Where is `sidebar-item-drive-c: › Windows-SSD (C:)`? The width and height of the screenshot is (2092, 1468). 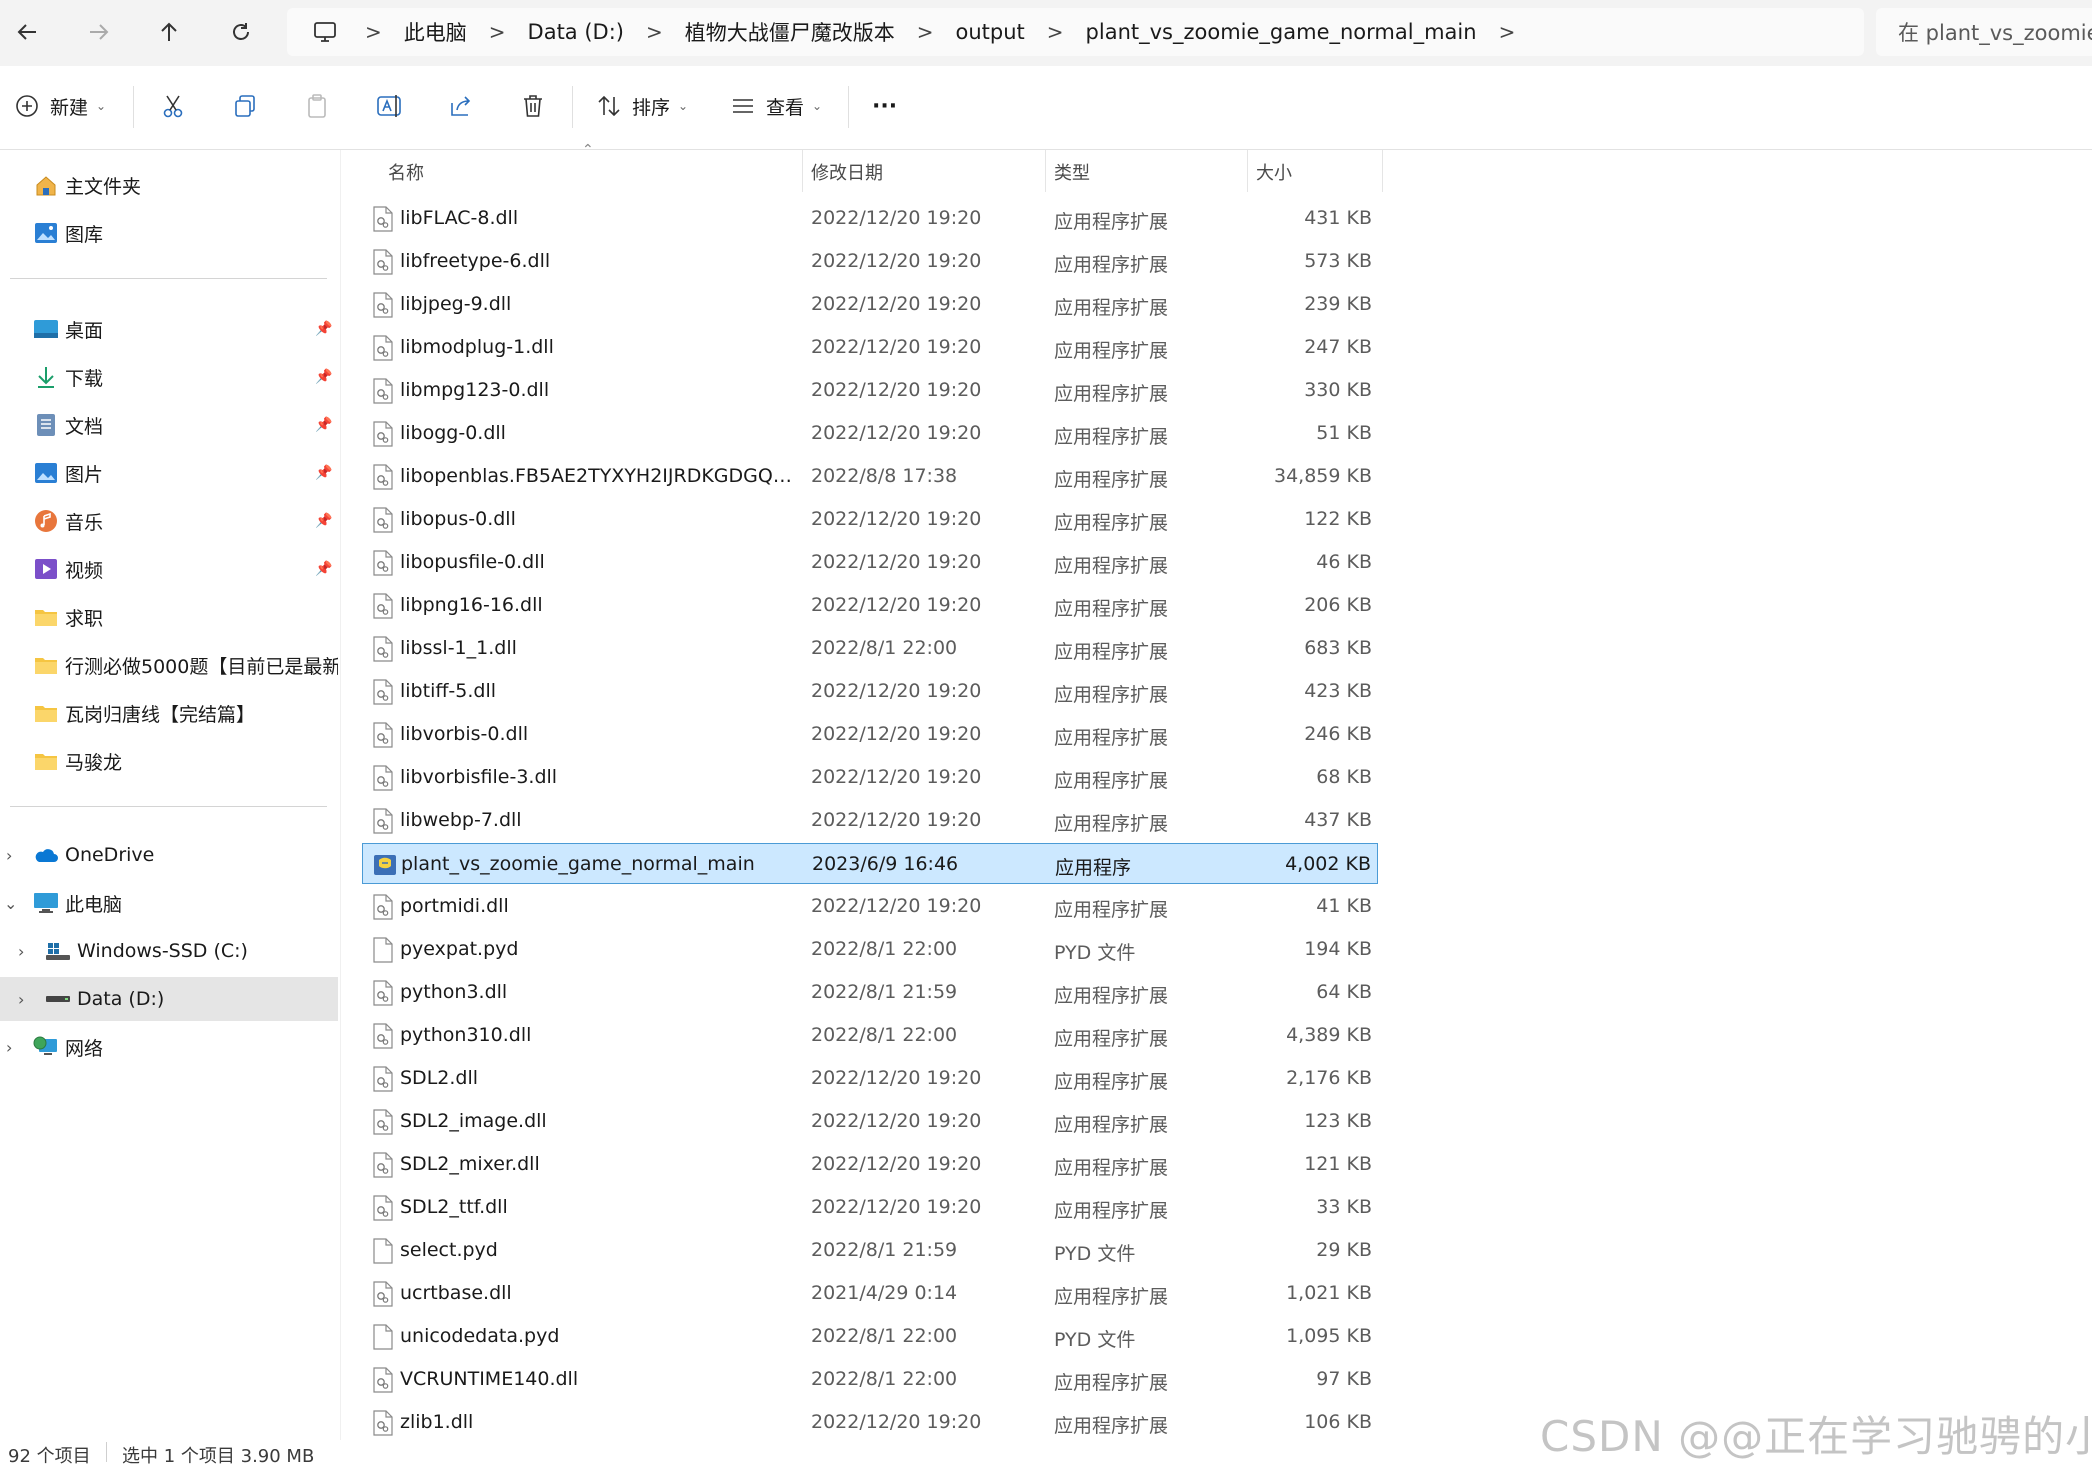 sidebar-item-drive-c: › Windows-SSD (C:) is located at coordinates (169, 951).